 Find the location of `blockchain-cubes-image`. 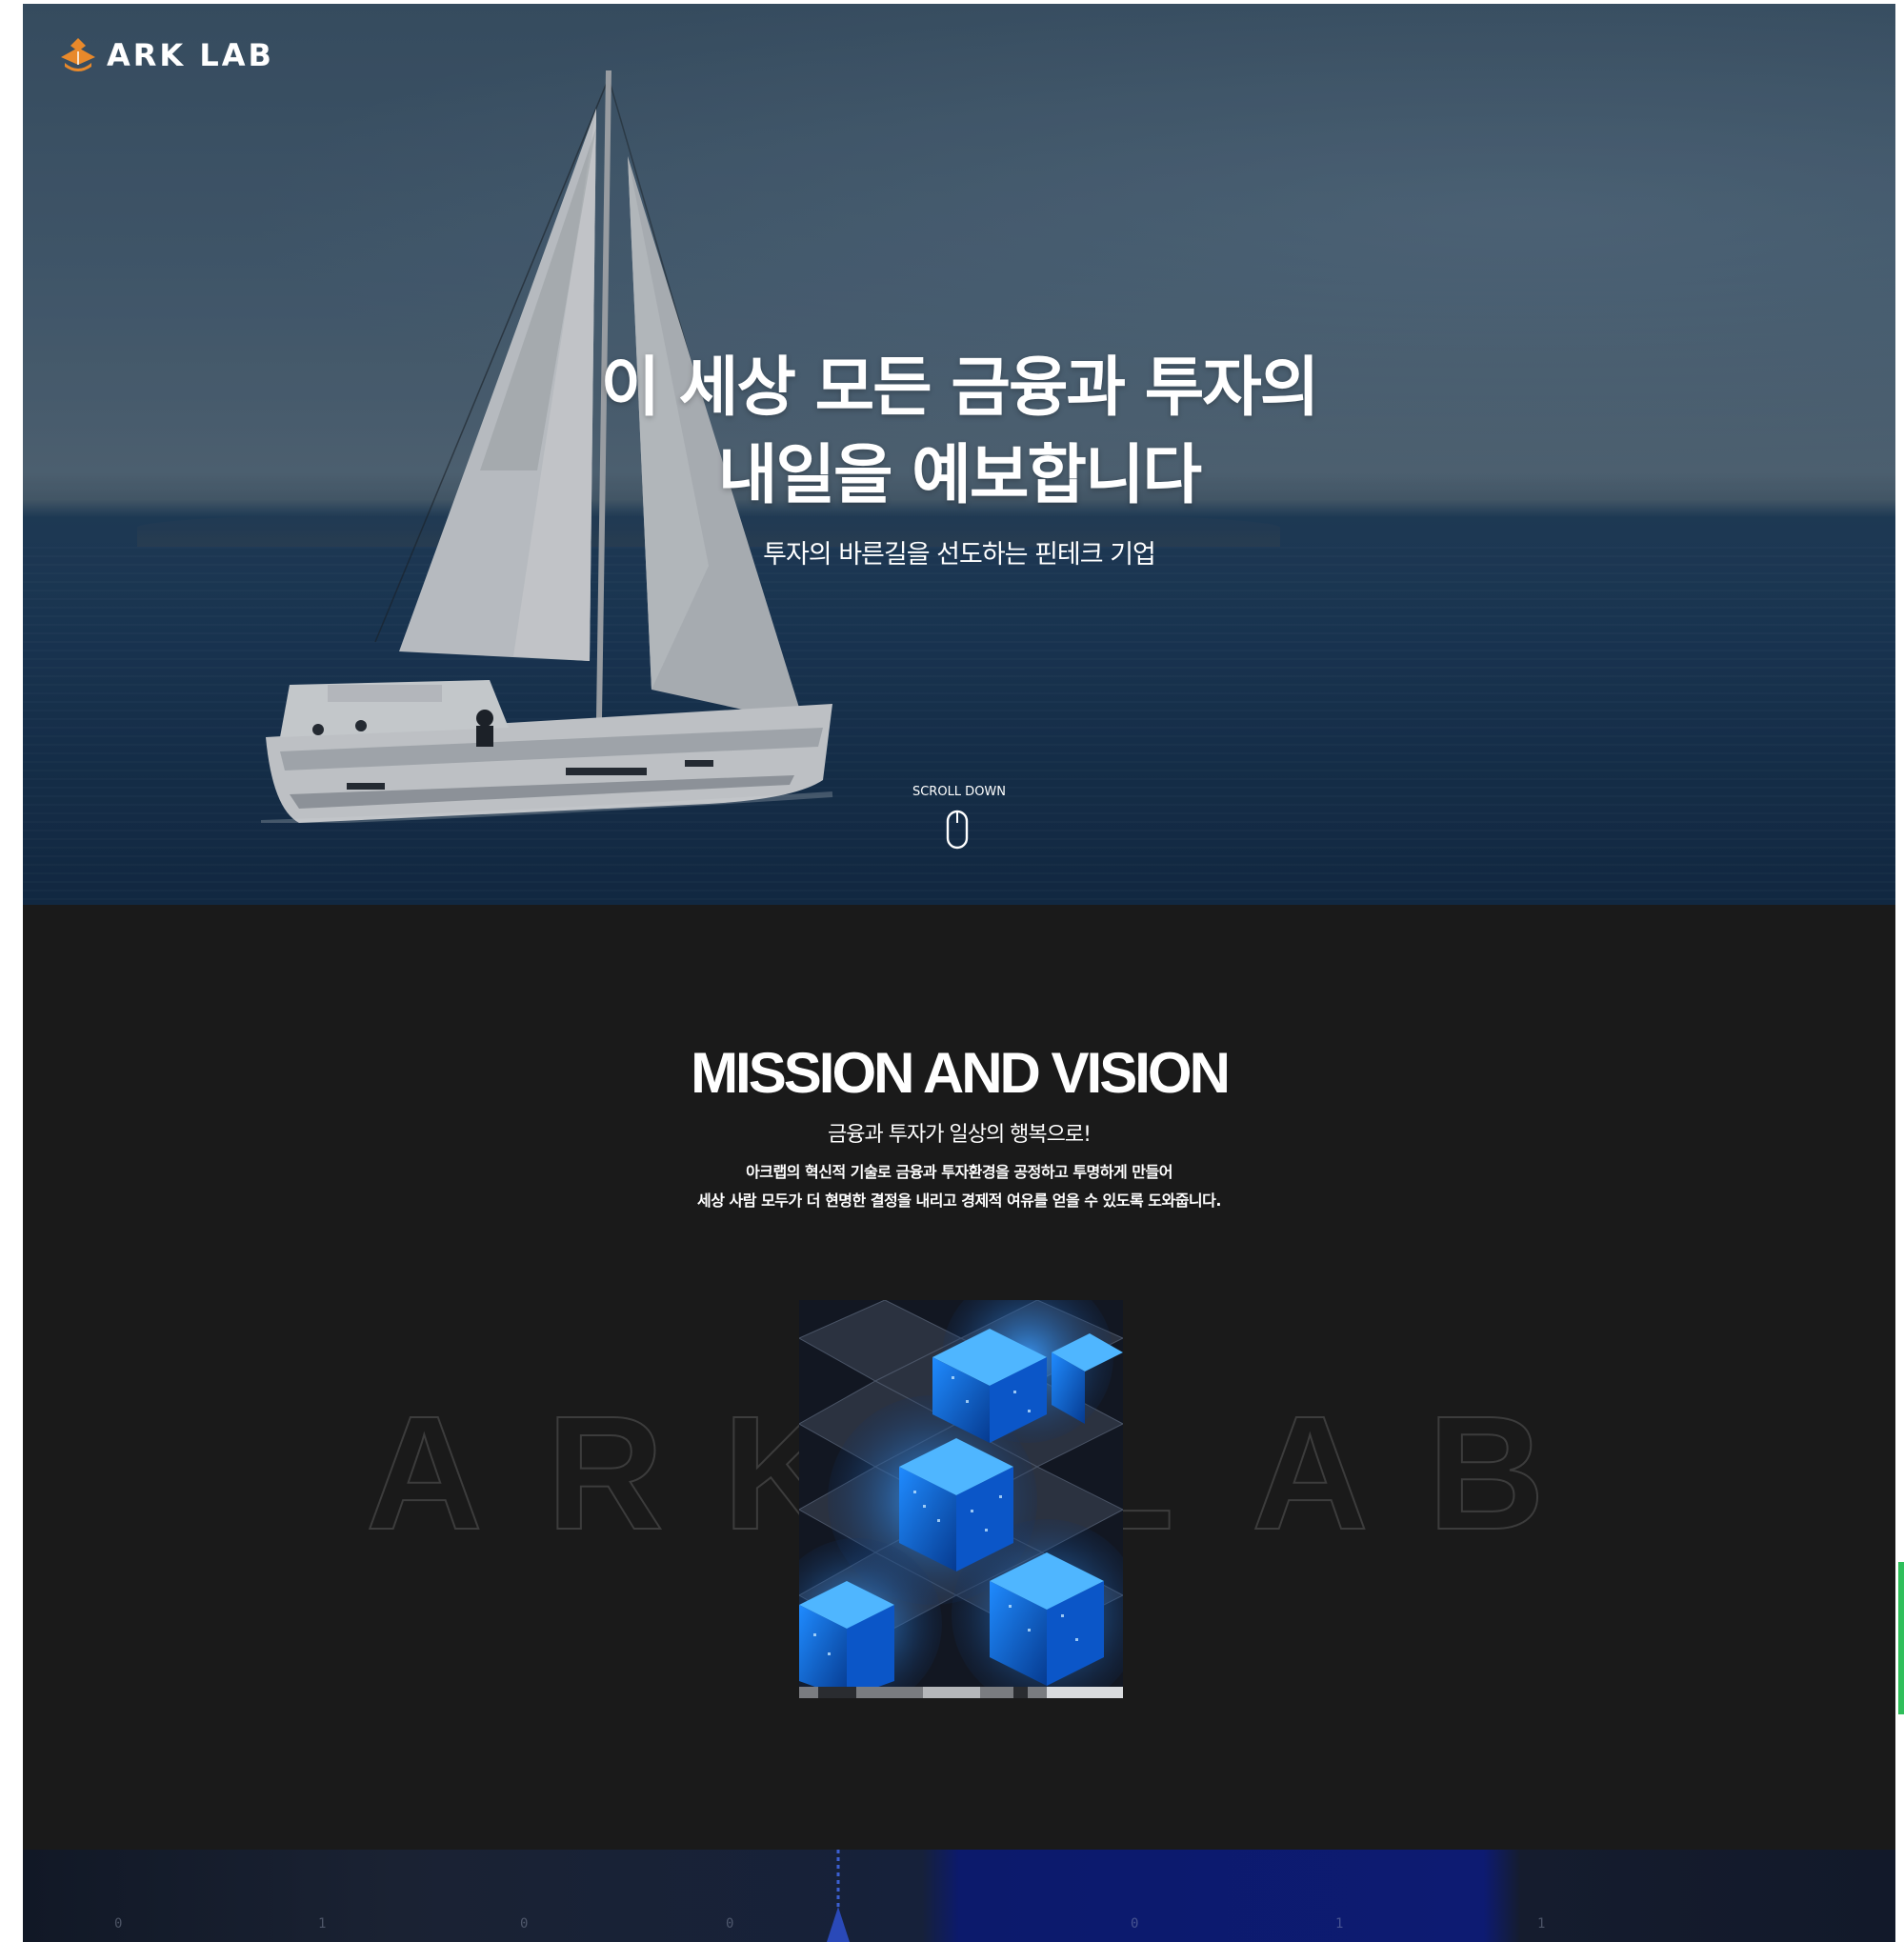

blockchain-cubes-image is located at coordinates (961, 1499).